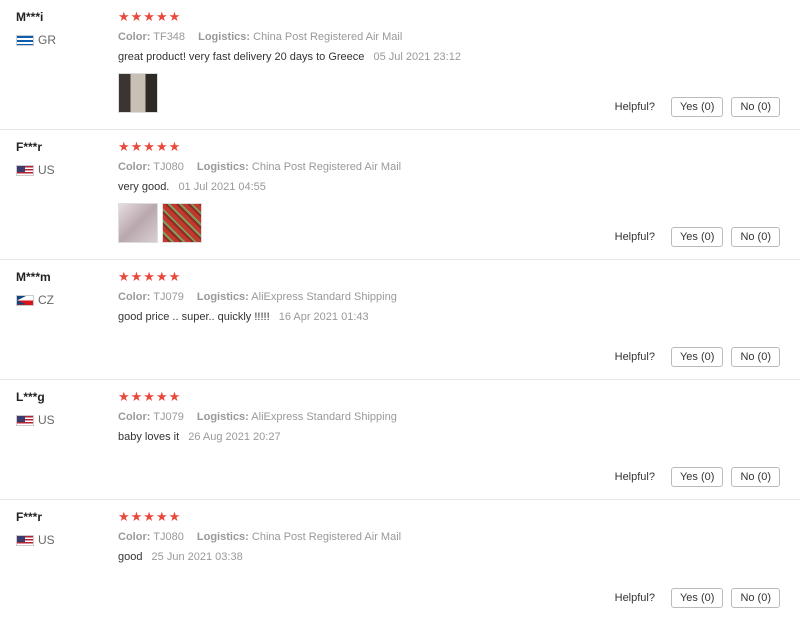 The image size is (800, 620). What do you see at coordinates (323, 317) in the screenshot?
I see `review-date: 16 Apr 2021 01:43` at bounding box center [323, 317].